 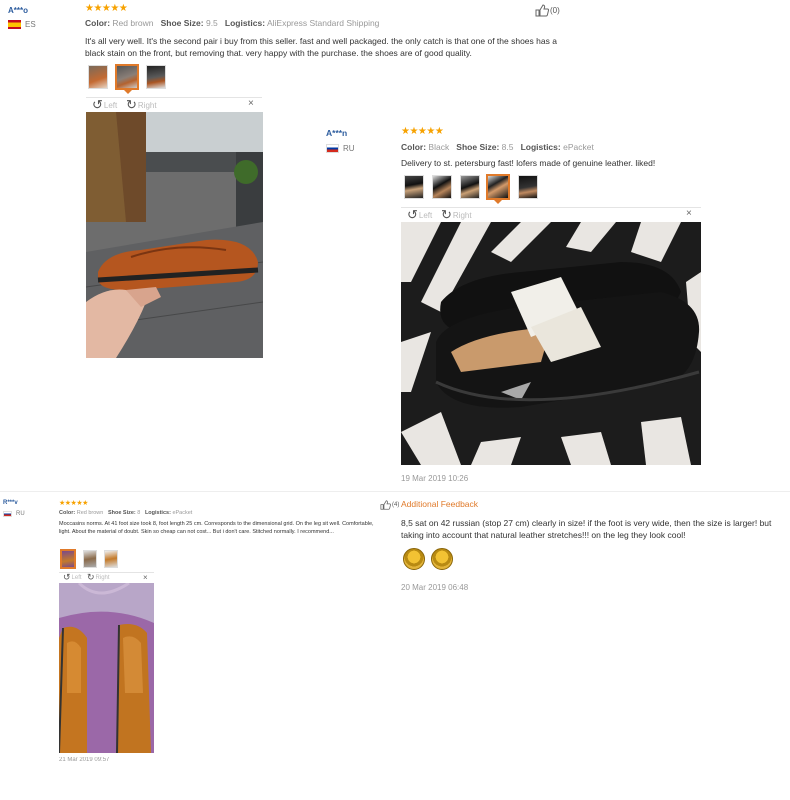 I want to click on review-date: 21 Mar 2019 09:57, so click(x=84, y=759).